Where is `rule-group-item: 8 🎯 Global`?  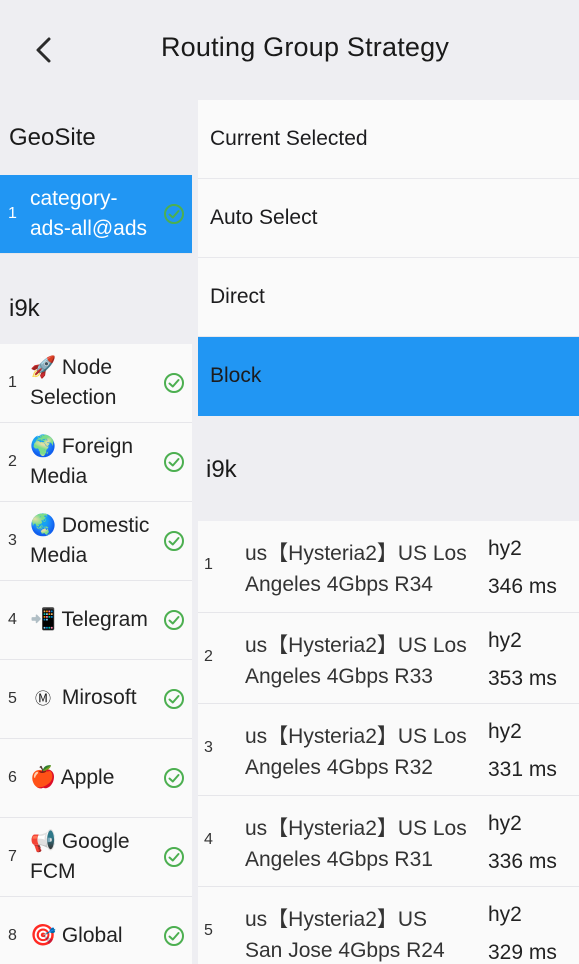 rule-group-item: 8 🎯 Global is located at coordinates (96, 930).